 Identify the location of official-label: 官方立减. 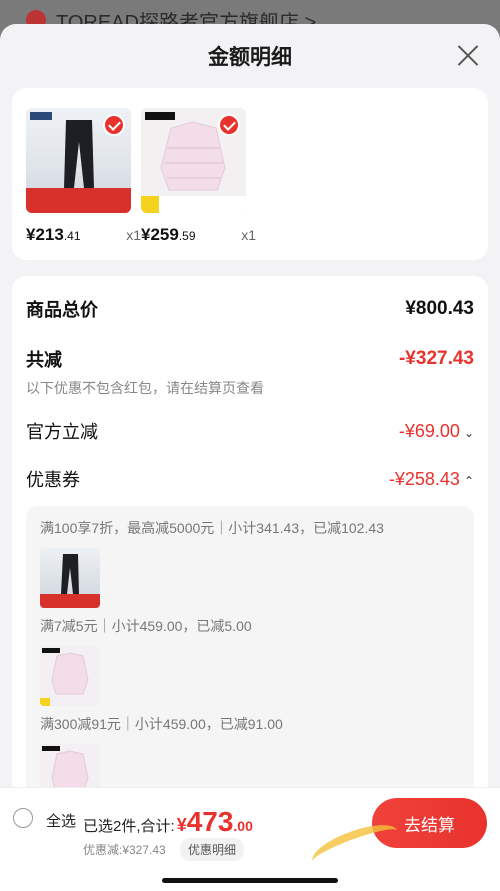
(62, 432).